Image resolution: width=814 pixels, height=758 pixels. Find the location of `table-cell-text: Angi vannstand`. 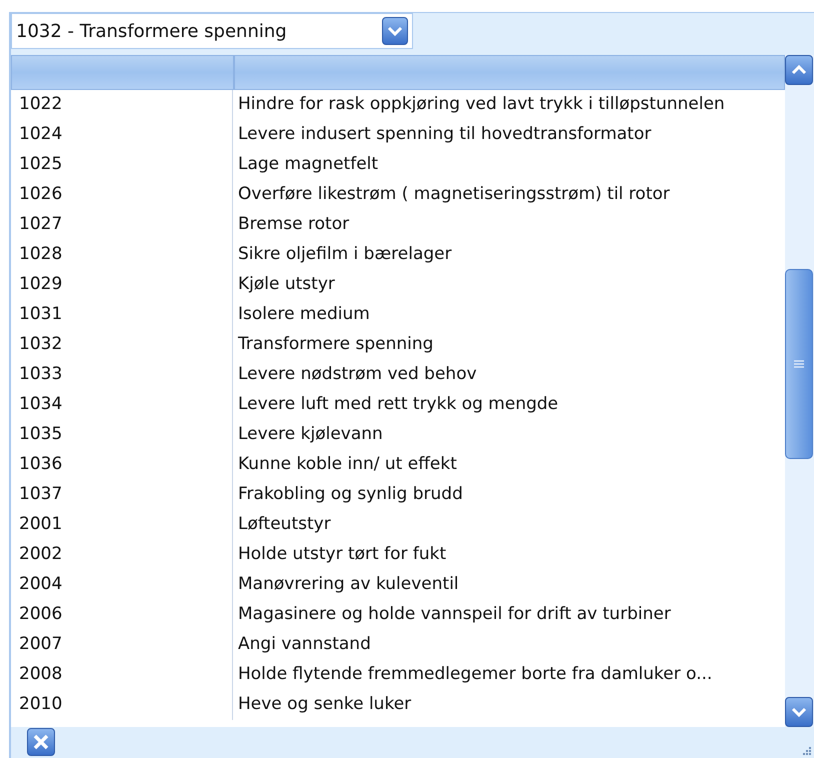

table-cell-text: Angi vannstand is located at coordinates (304, 644).